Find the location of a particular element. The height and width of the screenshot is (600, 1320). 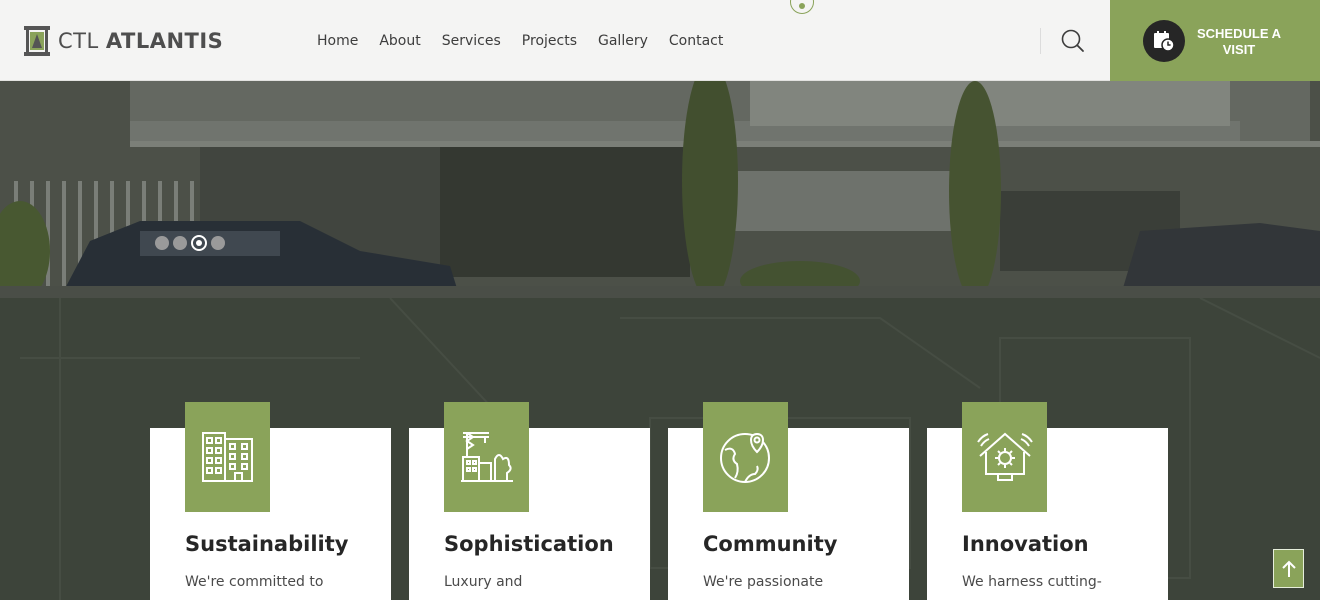

header-divider is located at coordinates (1040, 41).